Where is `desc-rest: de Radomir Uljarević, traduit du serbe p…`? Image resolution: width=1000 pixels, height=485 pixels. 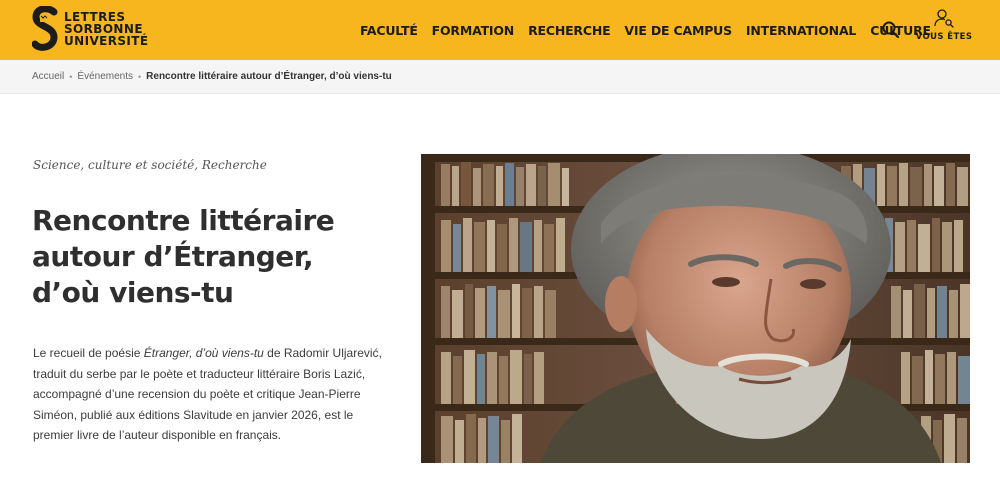 desc-rest: de Radomir Uljarević, traduit du serbe p… is located at coordinates (207, 394).